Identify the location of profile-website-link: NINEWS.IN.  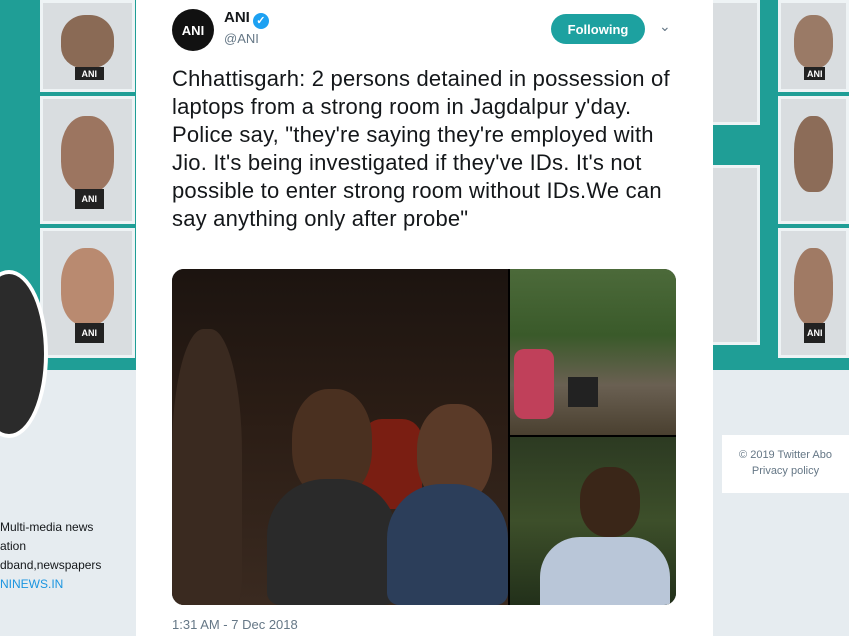
(66, 584).